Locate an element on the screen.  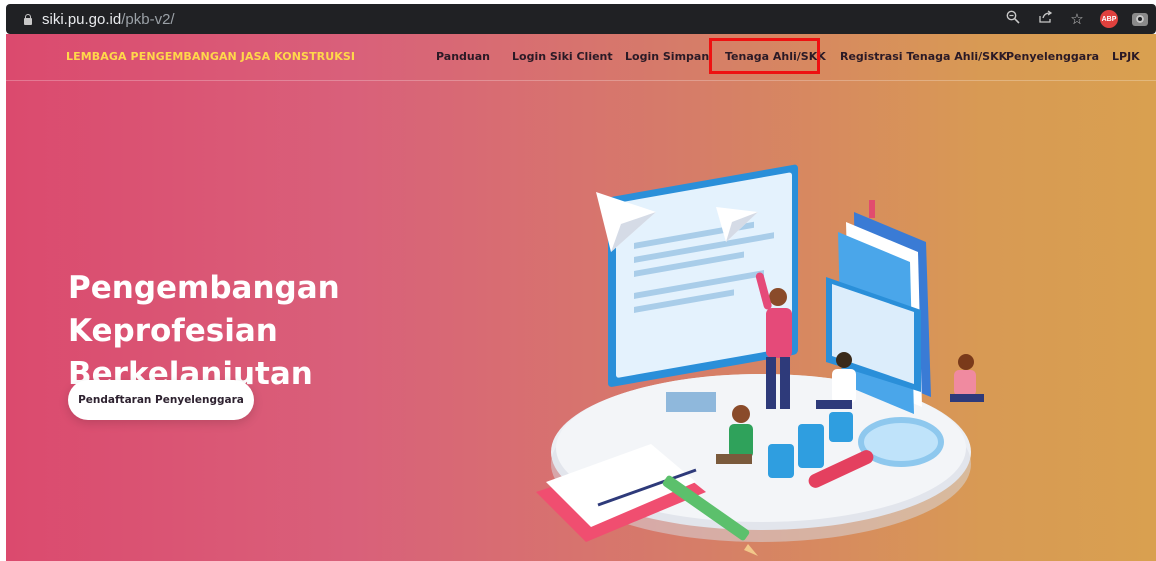
register-organizer-button: Pendaftaran Penyelenggara is located at coordinates (161, 400).